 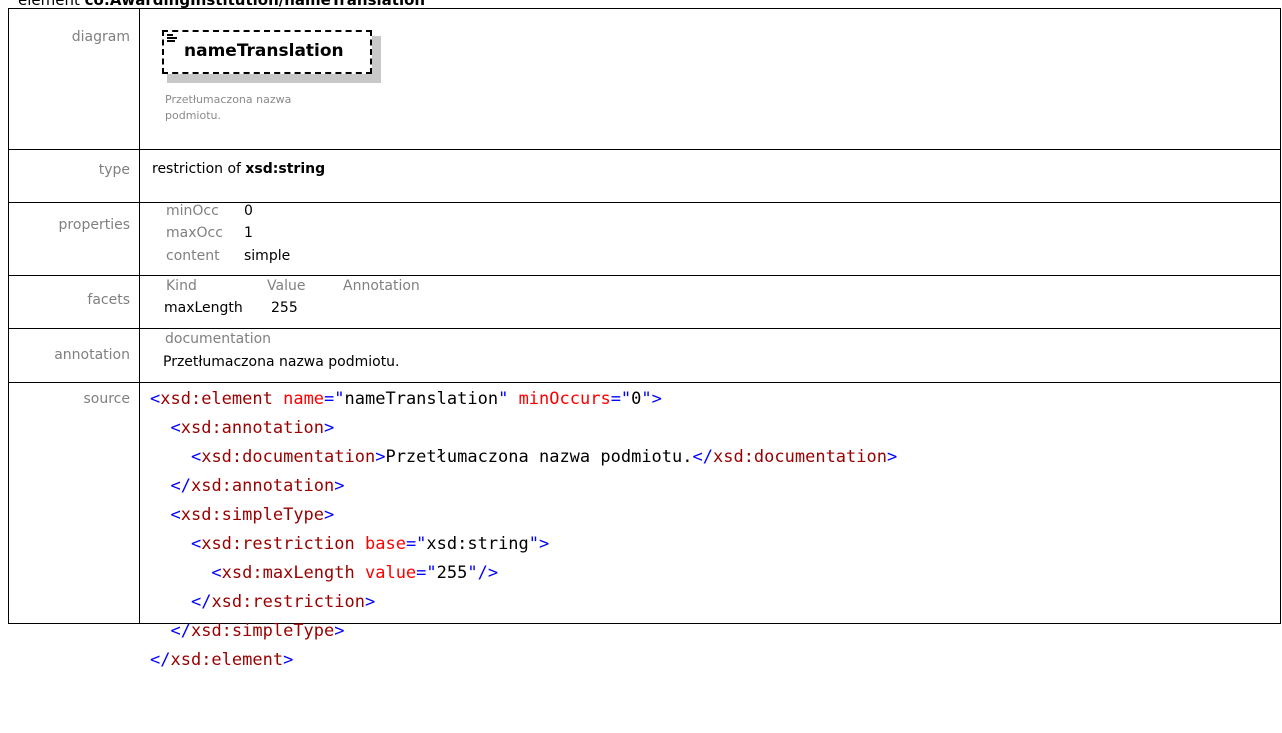 I want to click on facet-header-value: Value, so click(x=286, y=286).